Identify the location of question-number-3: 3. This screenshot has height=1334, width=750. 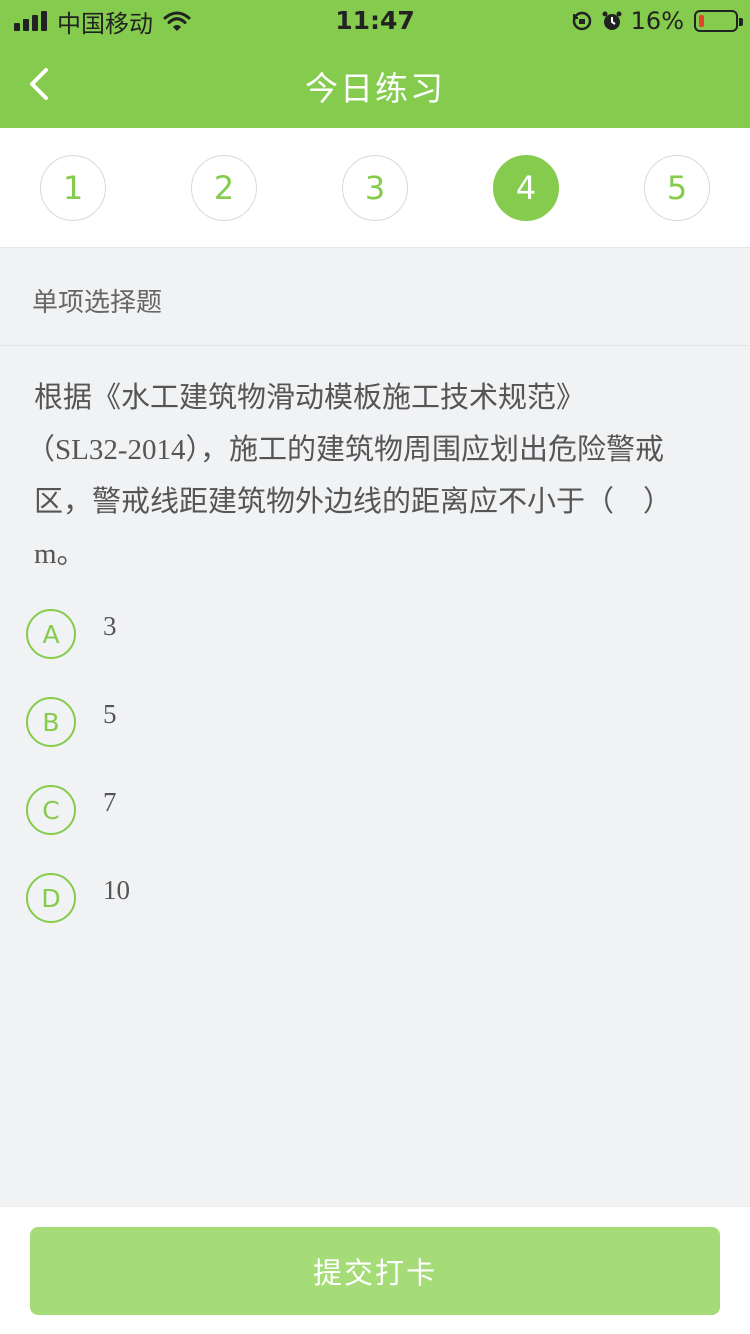
(375, 188).